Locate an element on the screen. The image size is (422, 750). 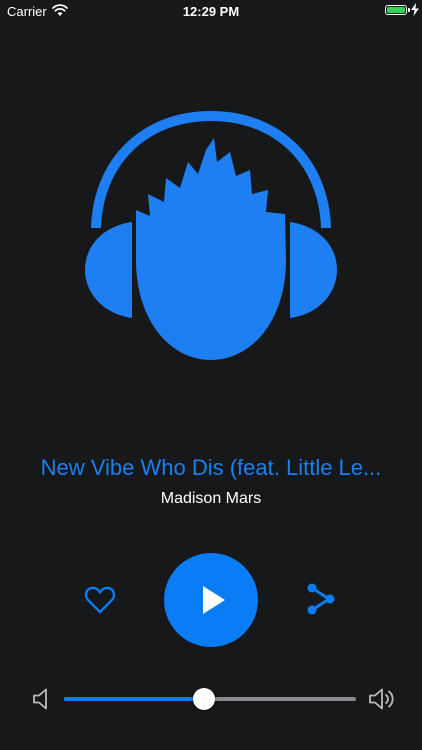
heart-icon is located at coordinates (100, 600).